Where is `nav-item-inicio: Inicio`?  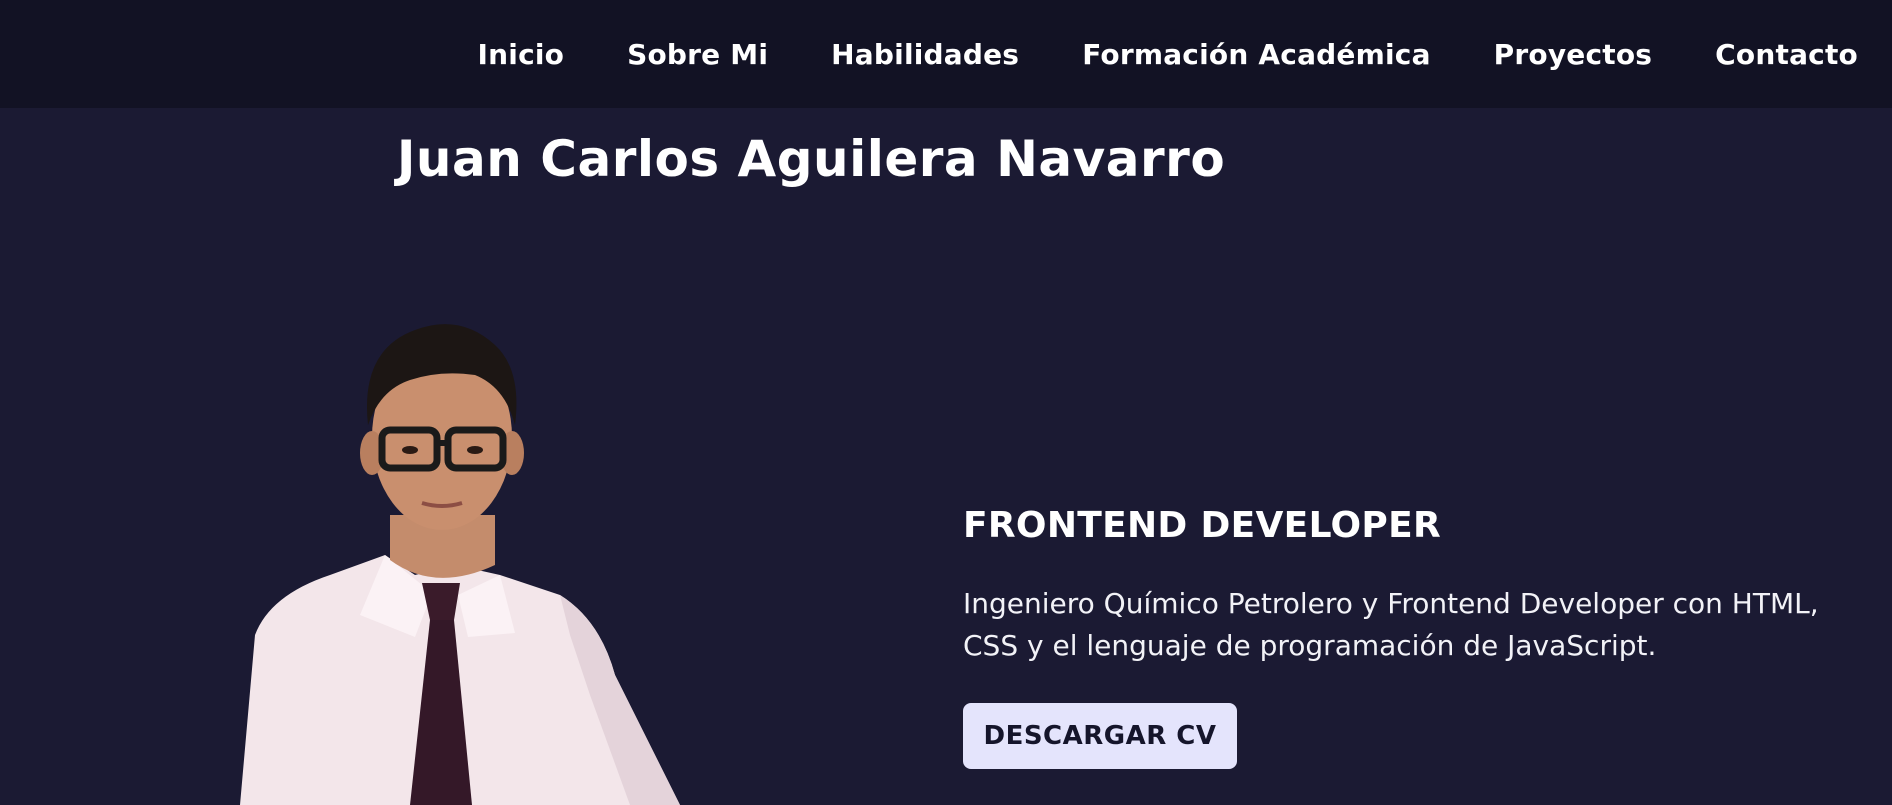
nav-item-inicio: Inicio is located at coordinates (521, 54).